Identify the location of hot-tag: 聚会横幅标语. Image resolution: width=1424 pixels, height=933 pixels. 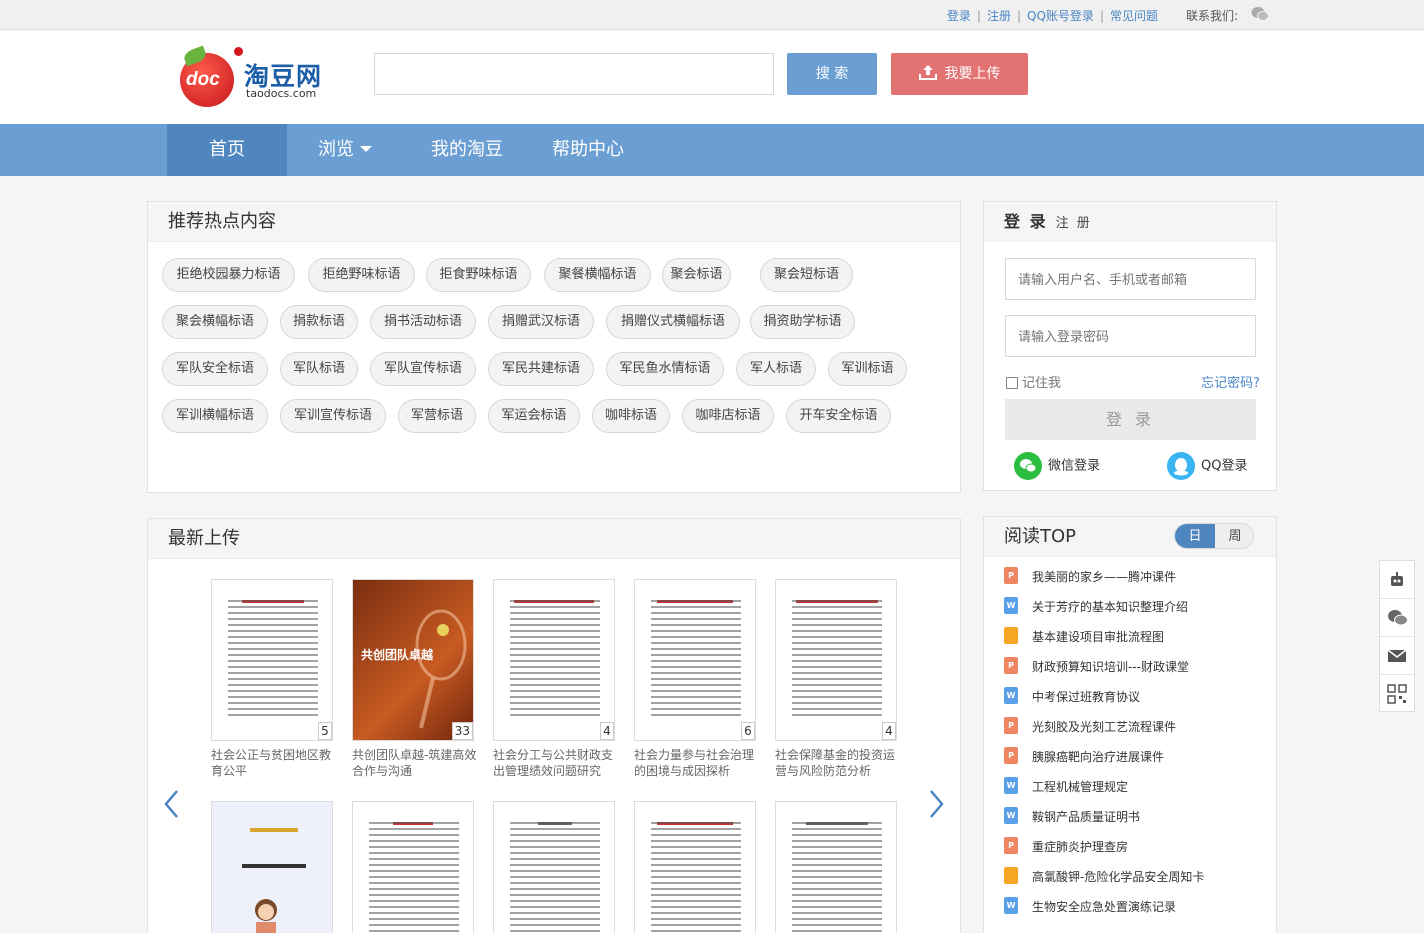
(215, 322).